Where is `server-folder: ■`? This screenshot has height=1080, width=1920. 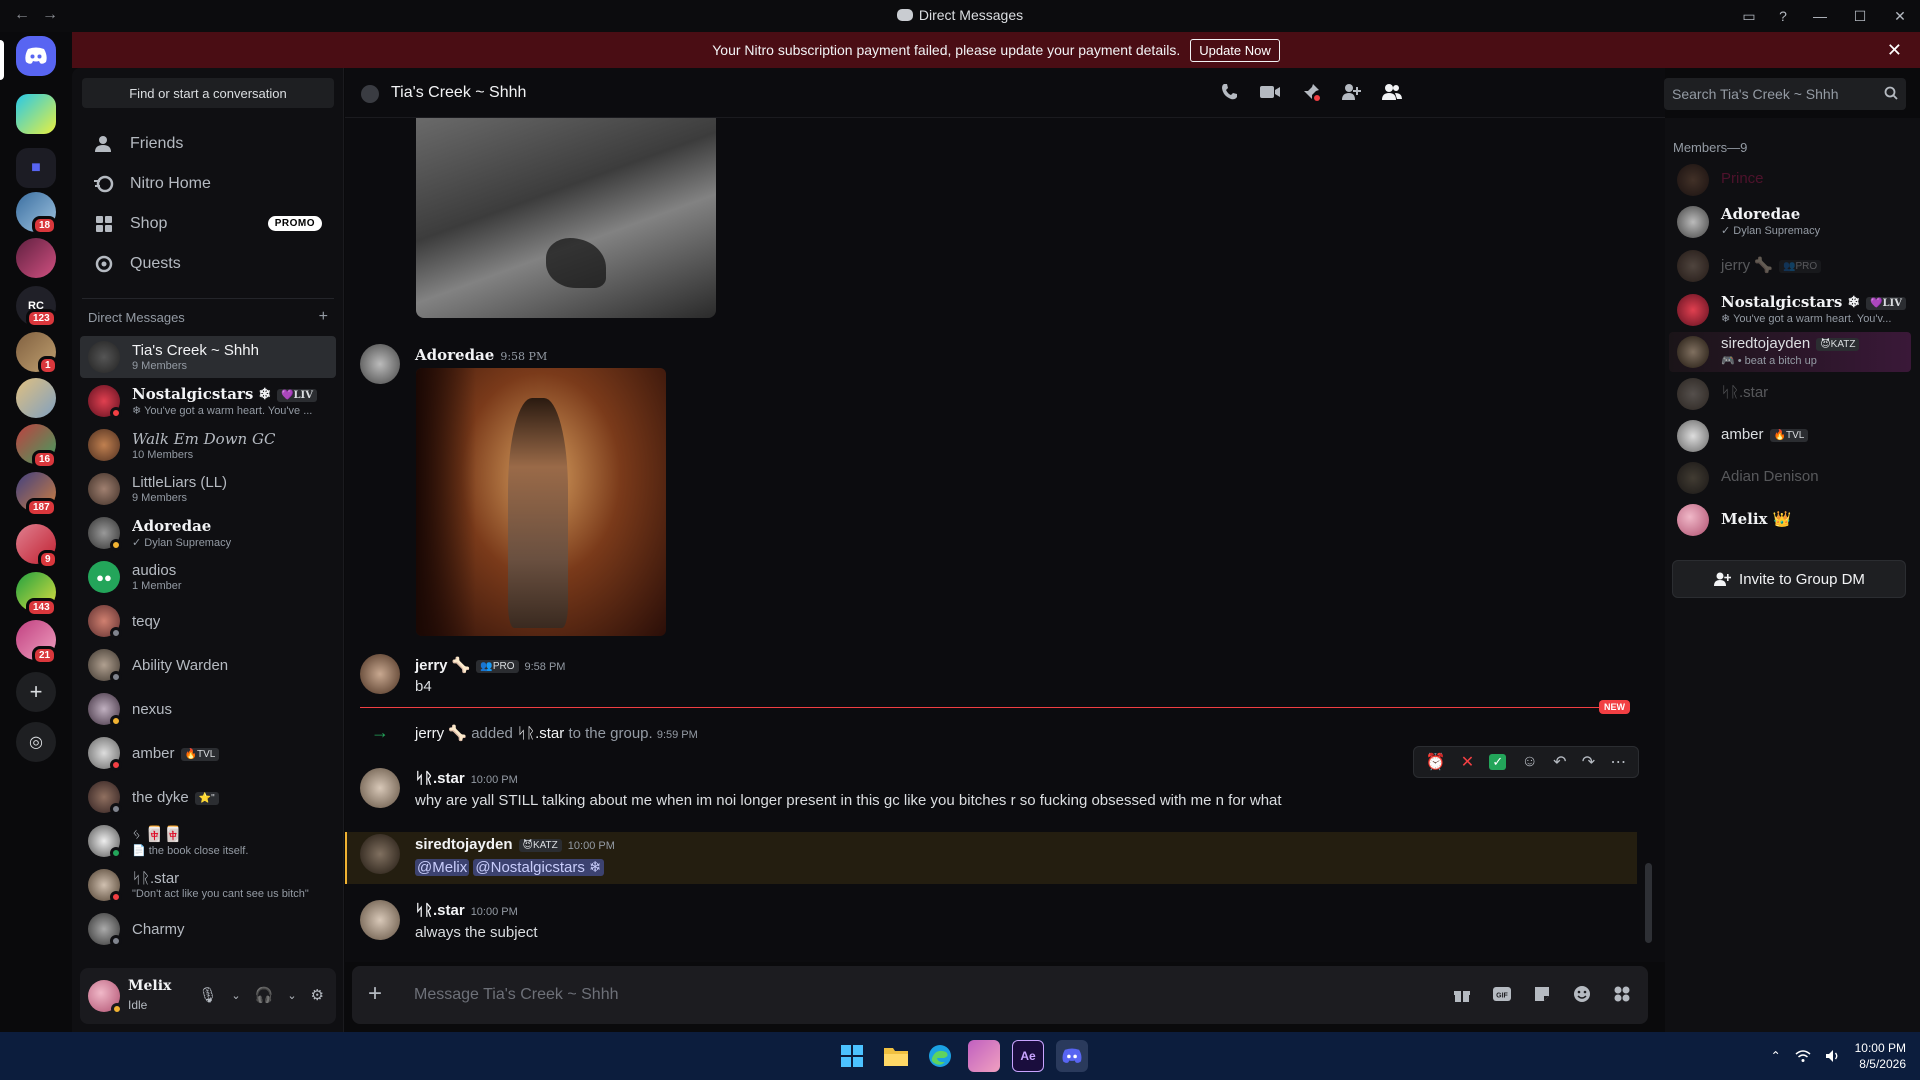
server-folder: ■ is located at coordinates (36, 168).